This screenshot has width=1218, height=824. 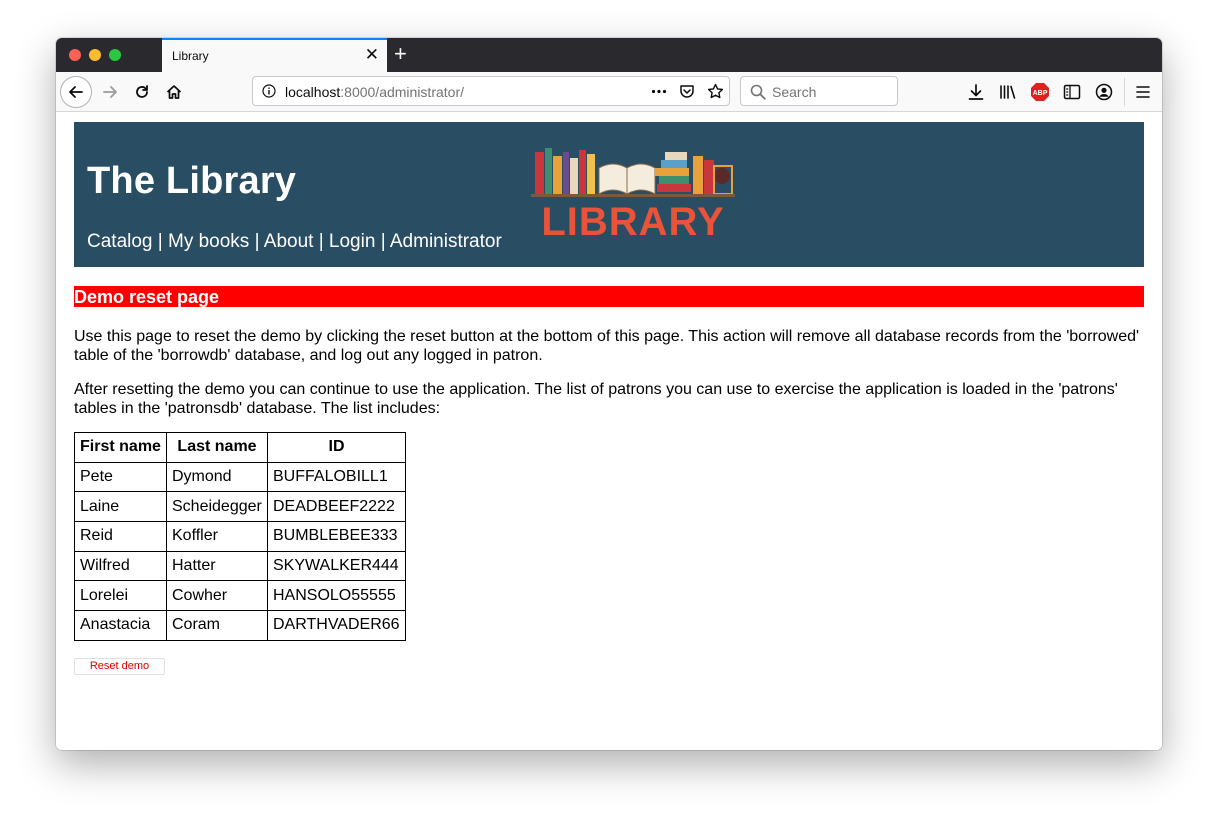 I want to click on more-dots-icon, so click(x=659, y=91).